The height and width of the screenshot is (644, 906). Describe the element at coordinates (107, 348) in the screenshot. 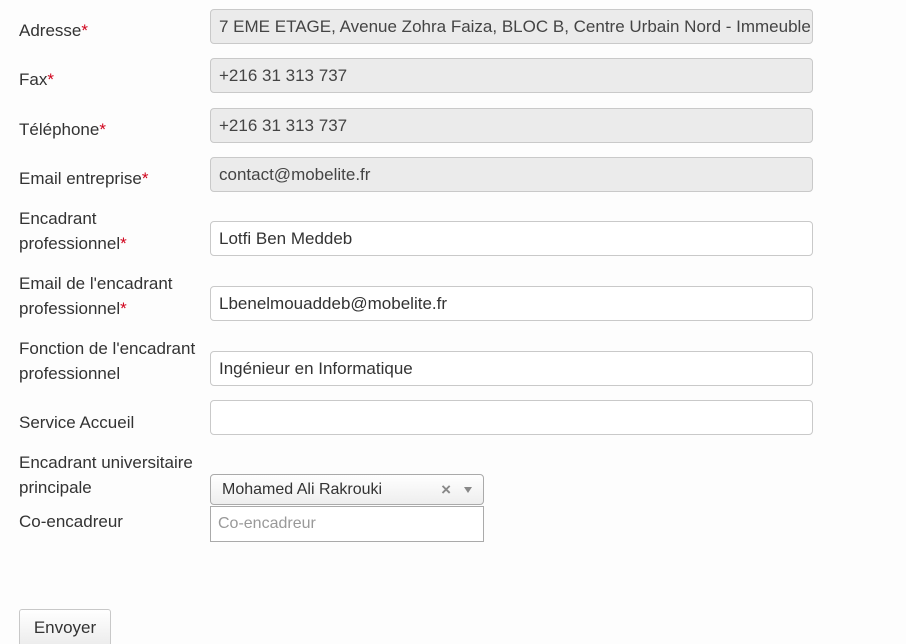

I see `label-fonction-encadrant-line1: Fonction de l'encadrant` at that location.